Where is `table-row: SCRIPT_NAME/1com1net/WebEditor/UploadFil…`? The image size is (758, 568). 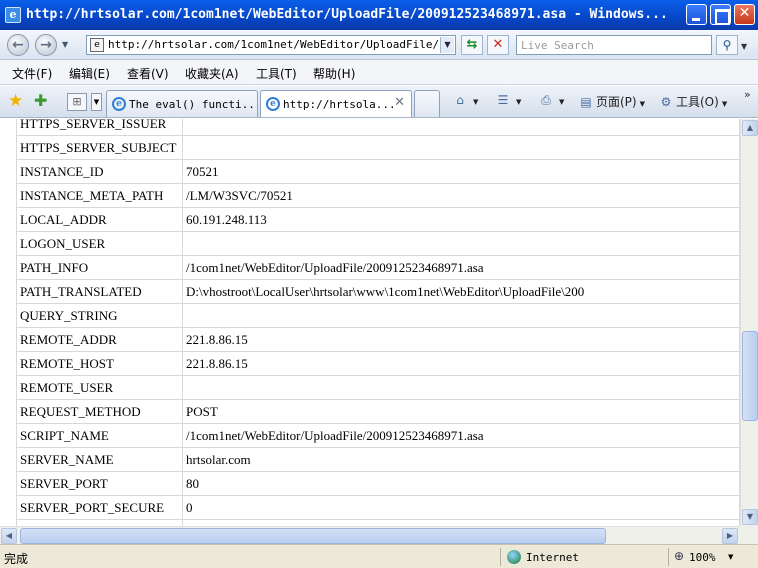
table-row: SCRIPT_NAME/1com1net/WebEditor/UploadFil… is located at coordinates (378, 435).